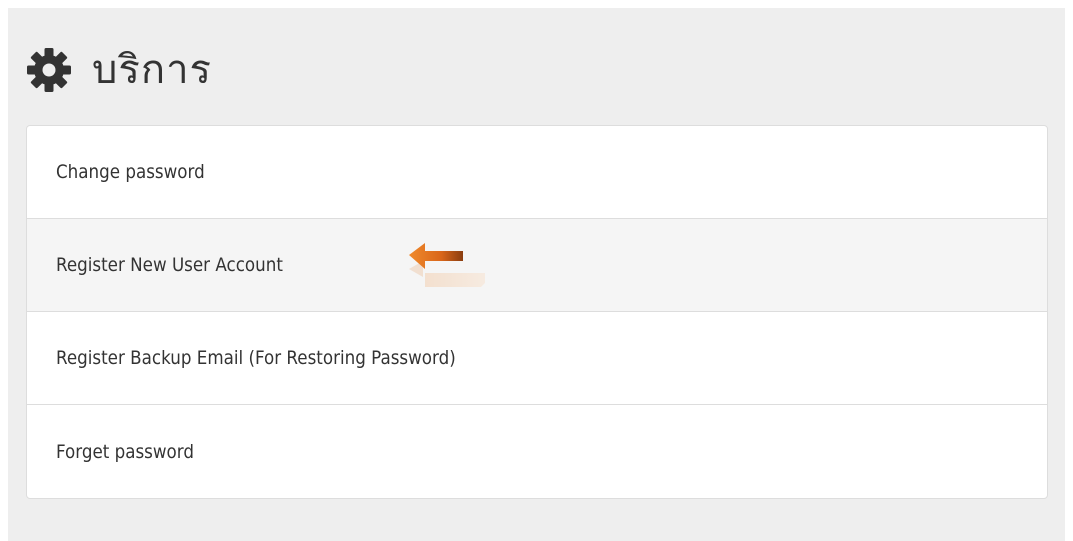 The height and width of the screenshot is (541, 1073). What do you see at coordinates (152, 70) in the screenshot?
I see `page-title: บริการ` at bounding box center [152, 70].